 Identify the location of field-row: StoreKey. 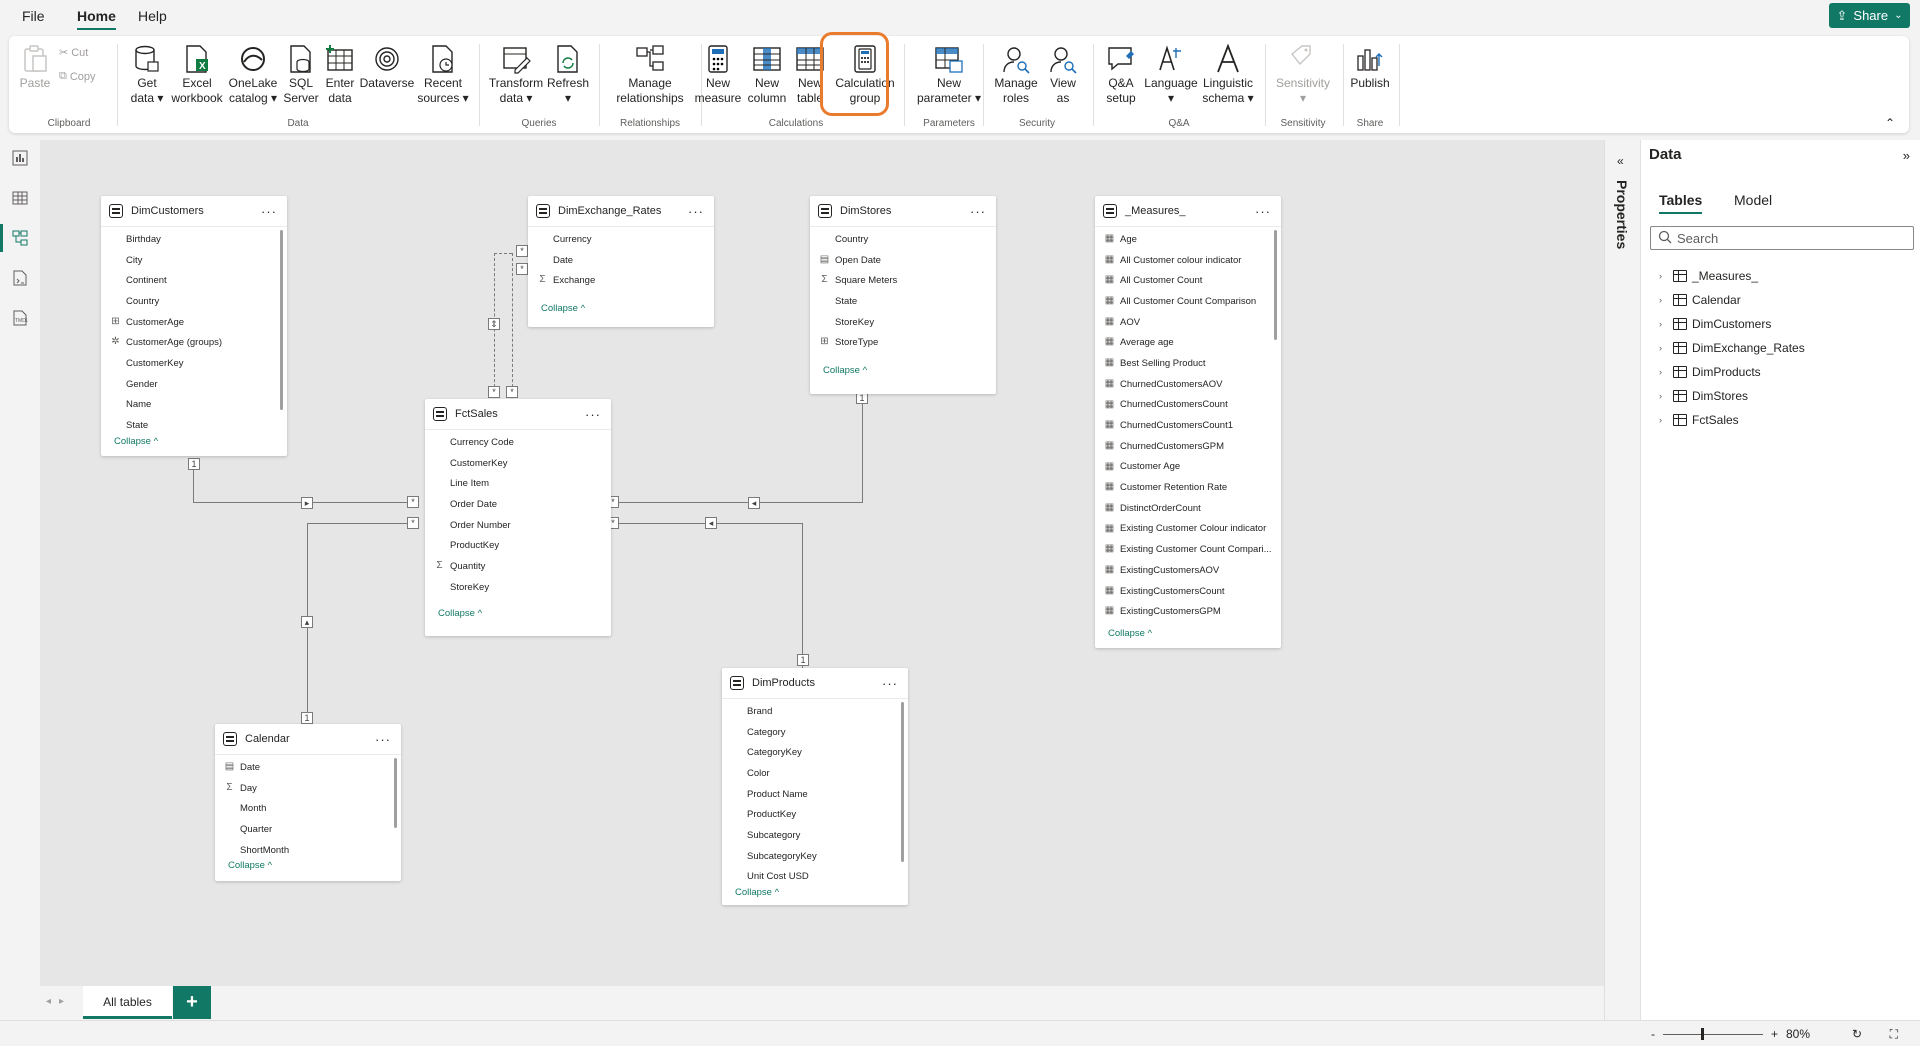
(518, 587).